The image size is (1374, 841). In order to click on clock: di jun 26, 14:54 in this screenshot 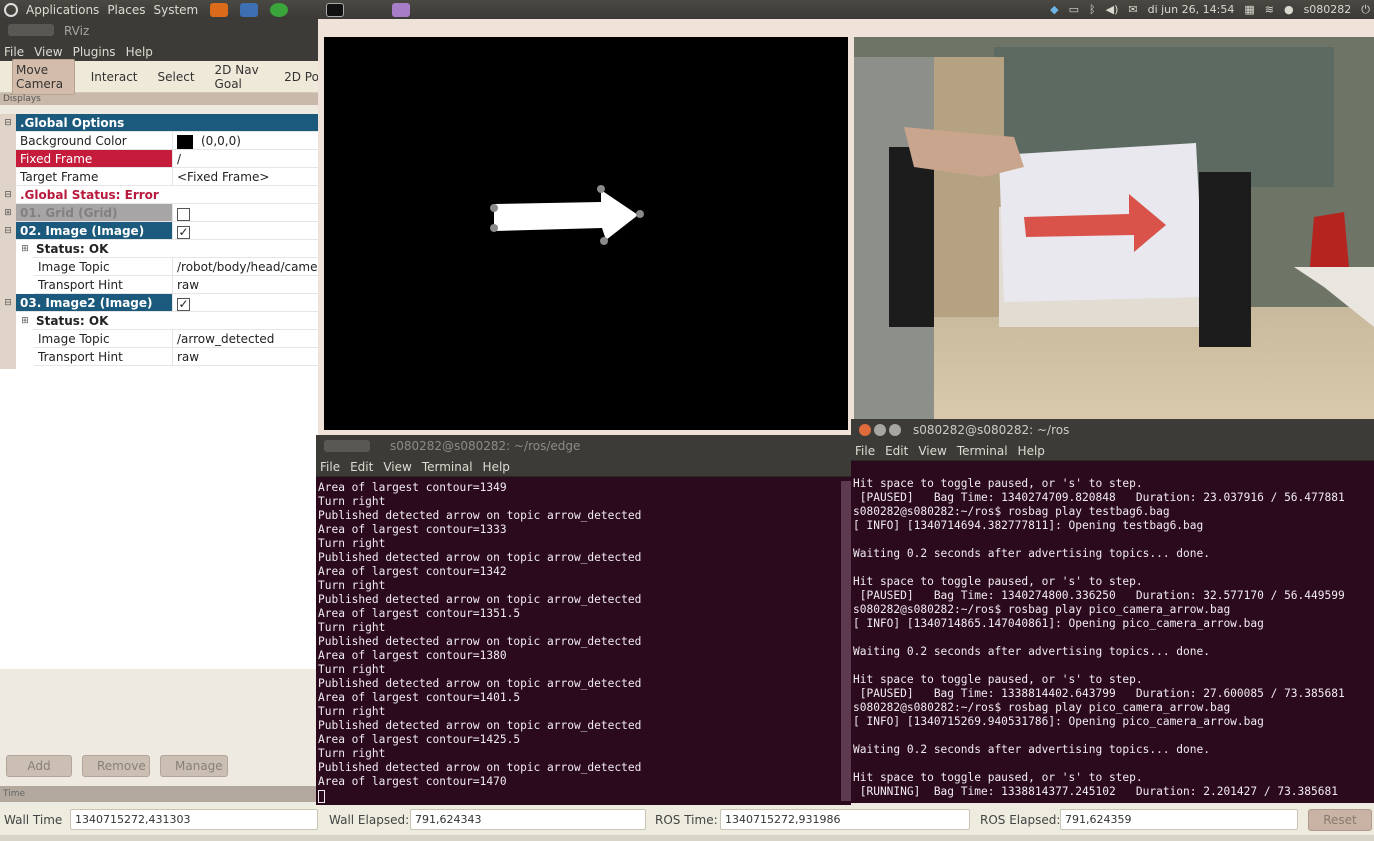, I will do `click(1191, 9)`.